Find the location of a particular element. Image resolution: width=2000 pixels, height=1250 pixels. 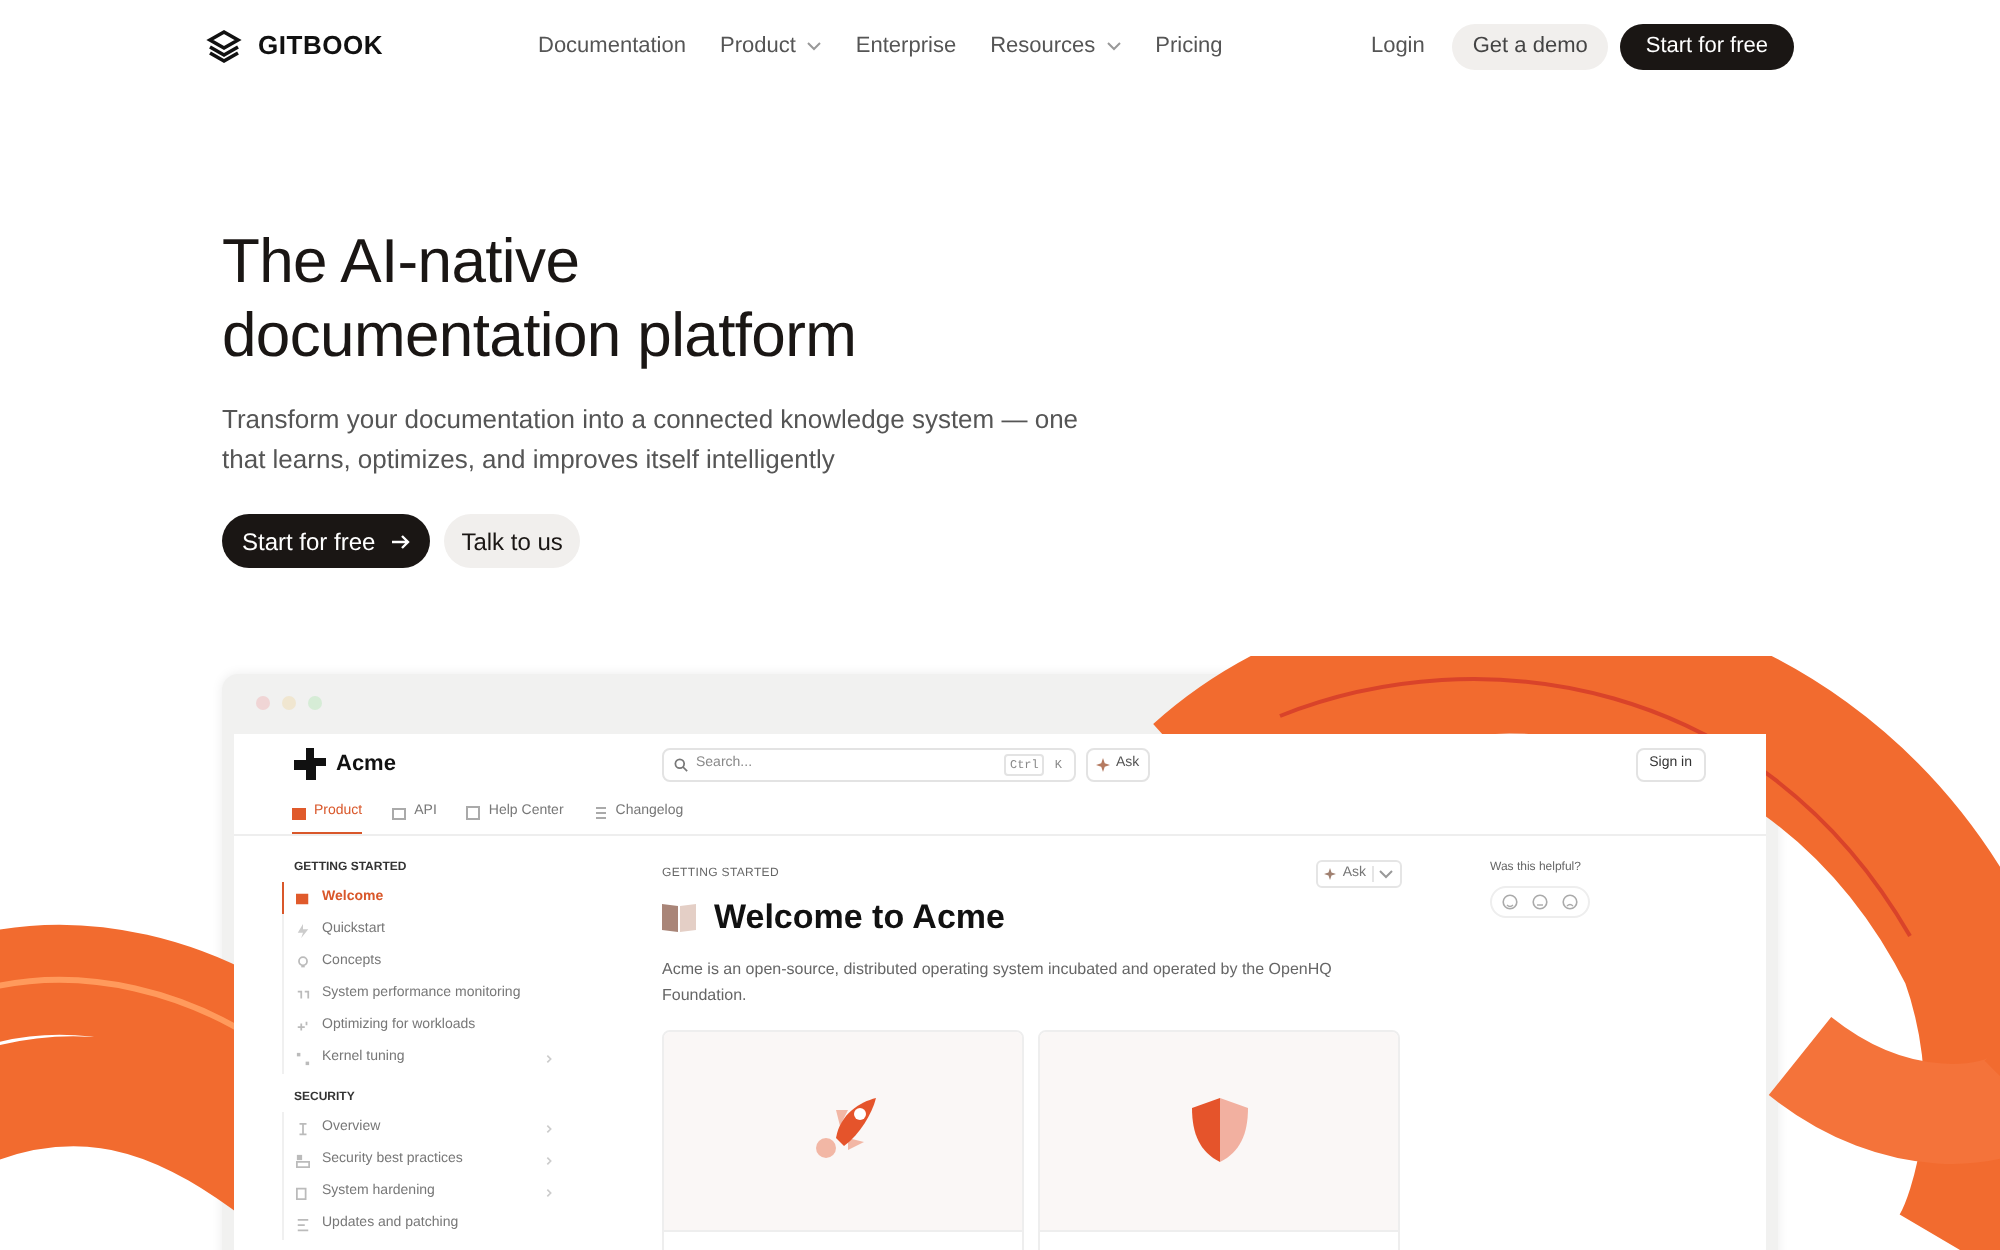

get-demo-button: Get a demo is located at coordinates (1530, 46).